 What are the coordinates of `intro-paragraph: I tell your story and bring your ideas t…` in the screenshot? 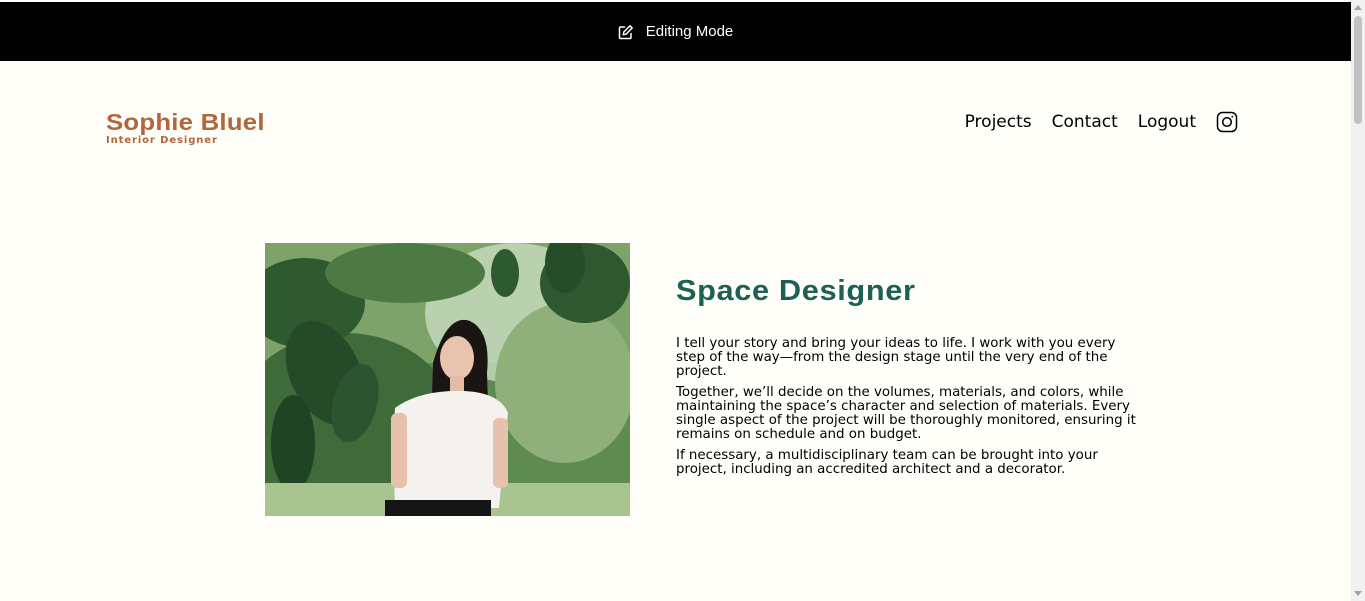 It's located at (896, 357).